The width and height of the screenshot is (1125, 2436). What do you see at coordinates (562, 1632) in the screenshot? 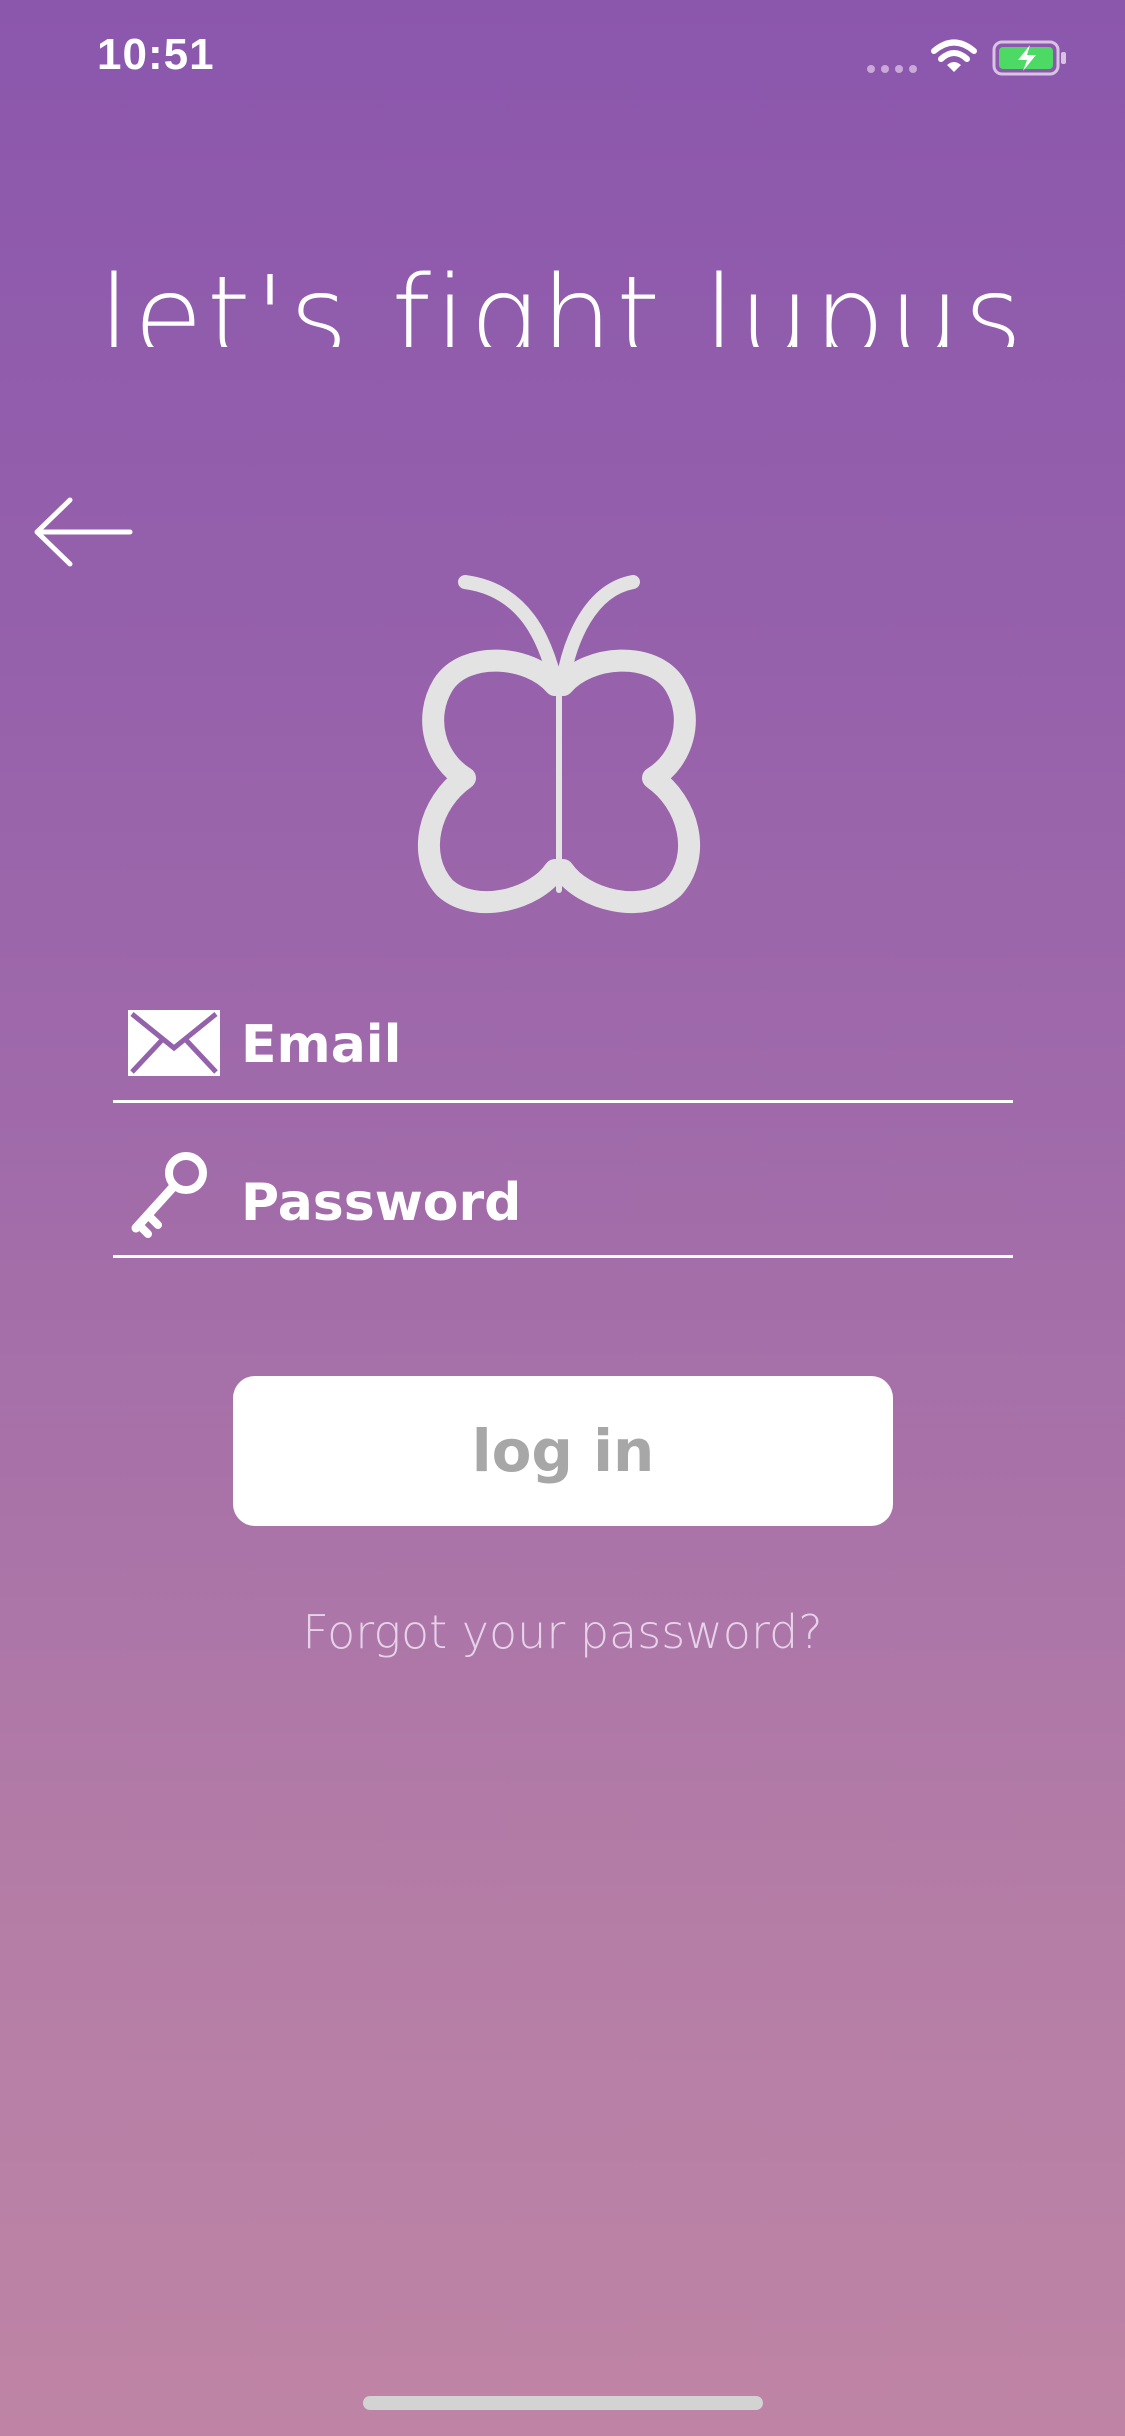
I see `forgot-password-link: Forgot your password?` at bounding box center [562, 1632].